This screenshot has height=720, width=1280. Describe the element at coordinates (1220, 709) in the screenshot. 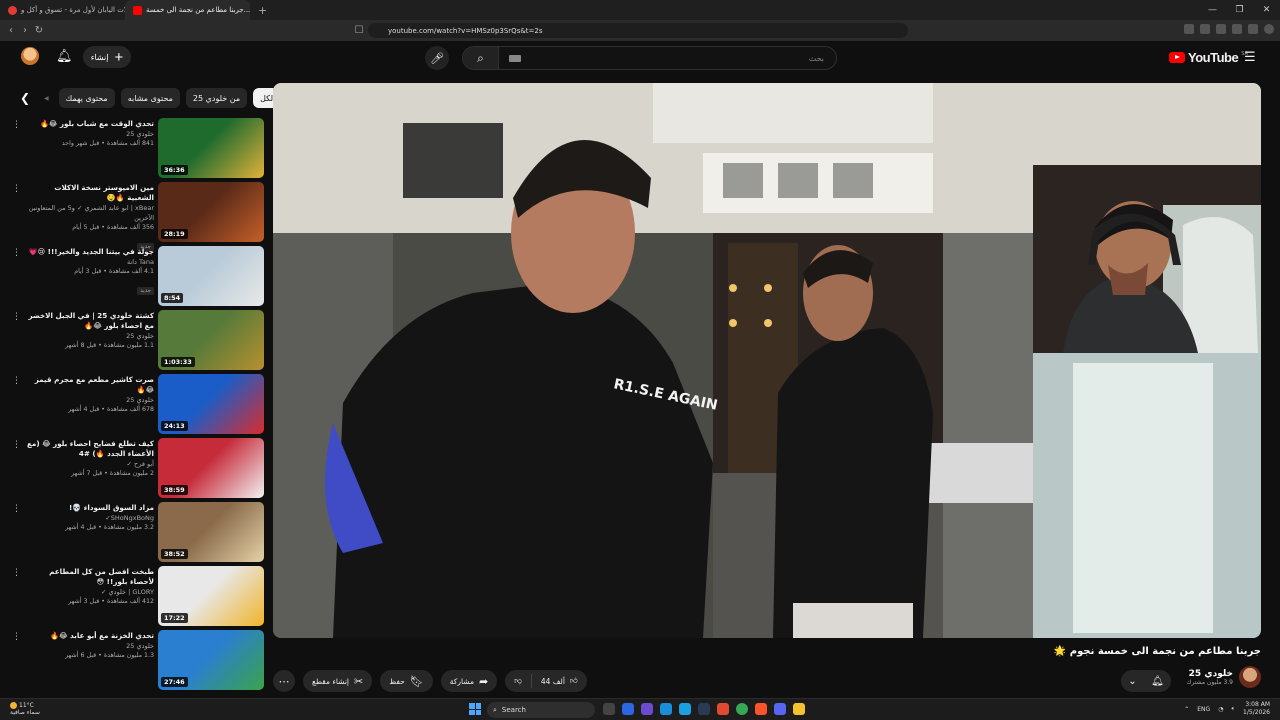

I see `wifi-icon: ◔` at that location.